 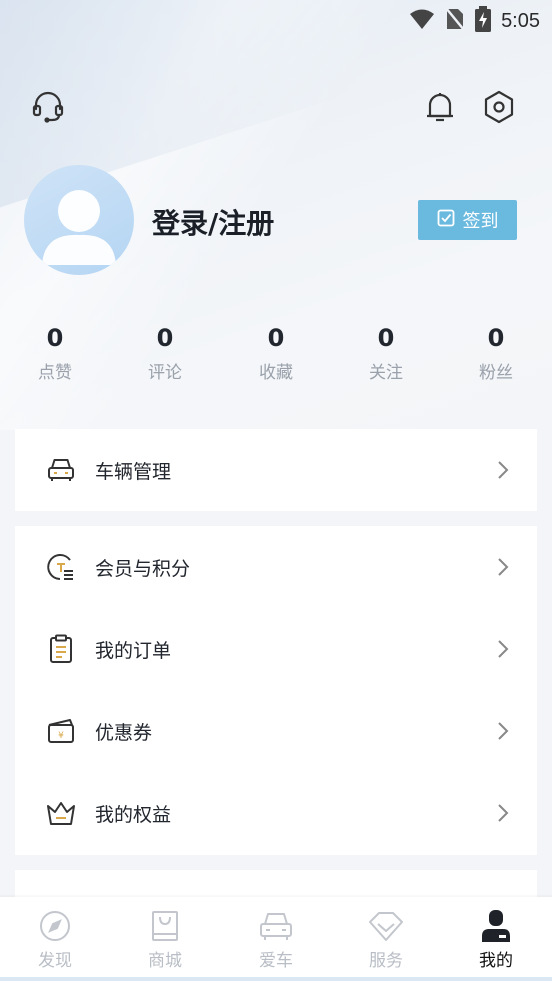 I want to click on stats-bar: 0 点赞 0 评论 0 收藏 0 关注 0 粉丝, so click(x=276, y=357).